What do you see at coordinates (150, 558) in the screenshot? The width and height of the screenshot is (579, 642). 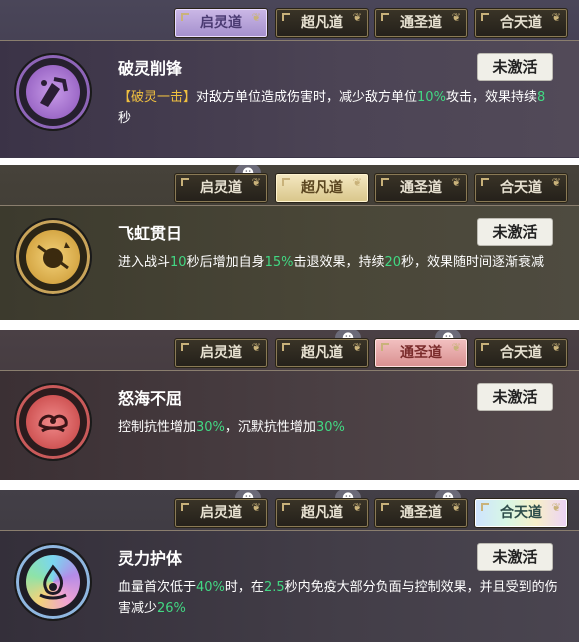 I see `skill-title: 灵力护体` at bounding box center [150, 558].